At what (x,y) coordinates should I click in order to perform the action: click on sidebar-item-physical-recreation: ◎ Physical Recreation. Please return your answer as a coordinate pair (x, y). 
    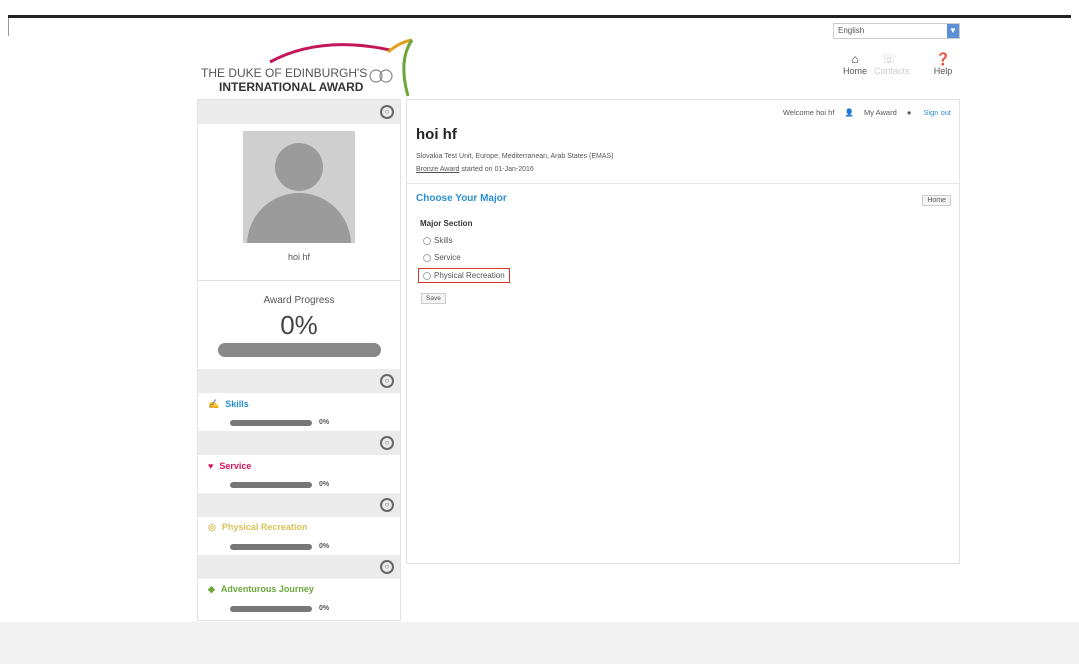
    Looking at the image, I should click on (257, 527).